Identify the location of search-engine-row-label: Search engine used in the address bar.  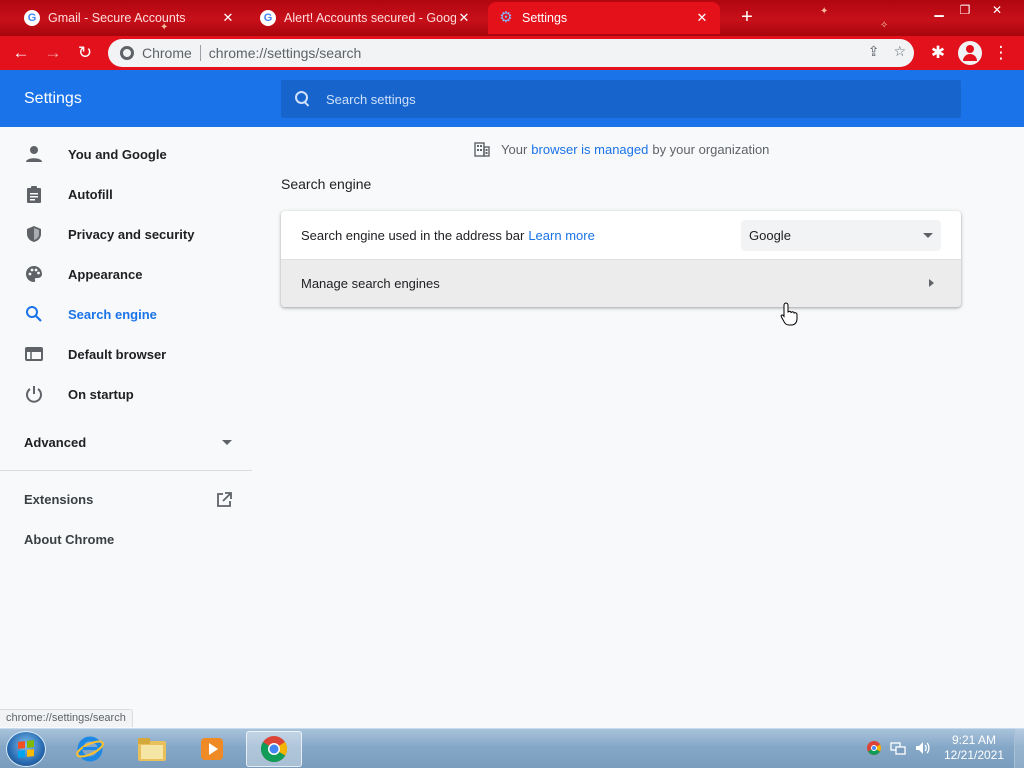
(413, 235).